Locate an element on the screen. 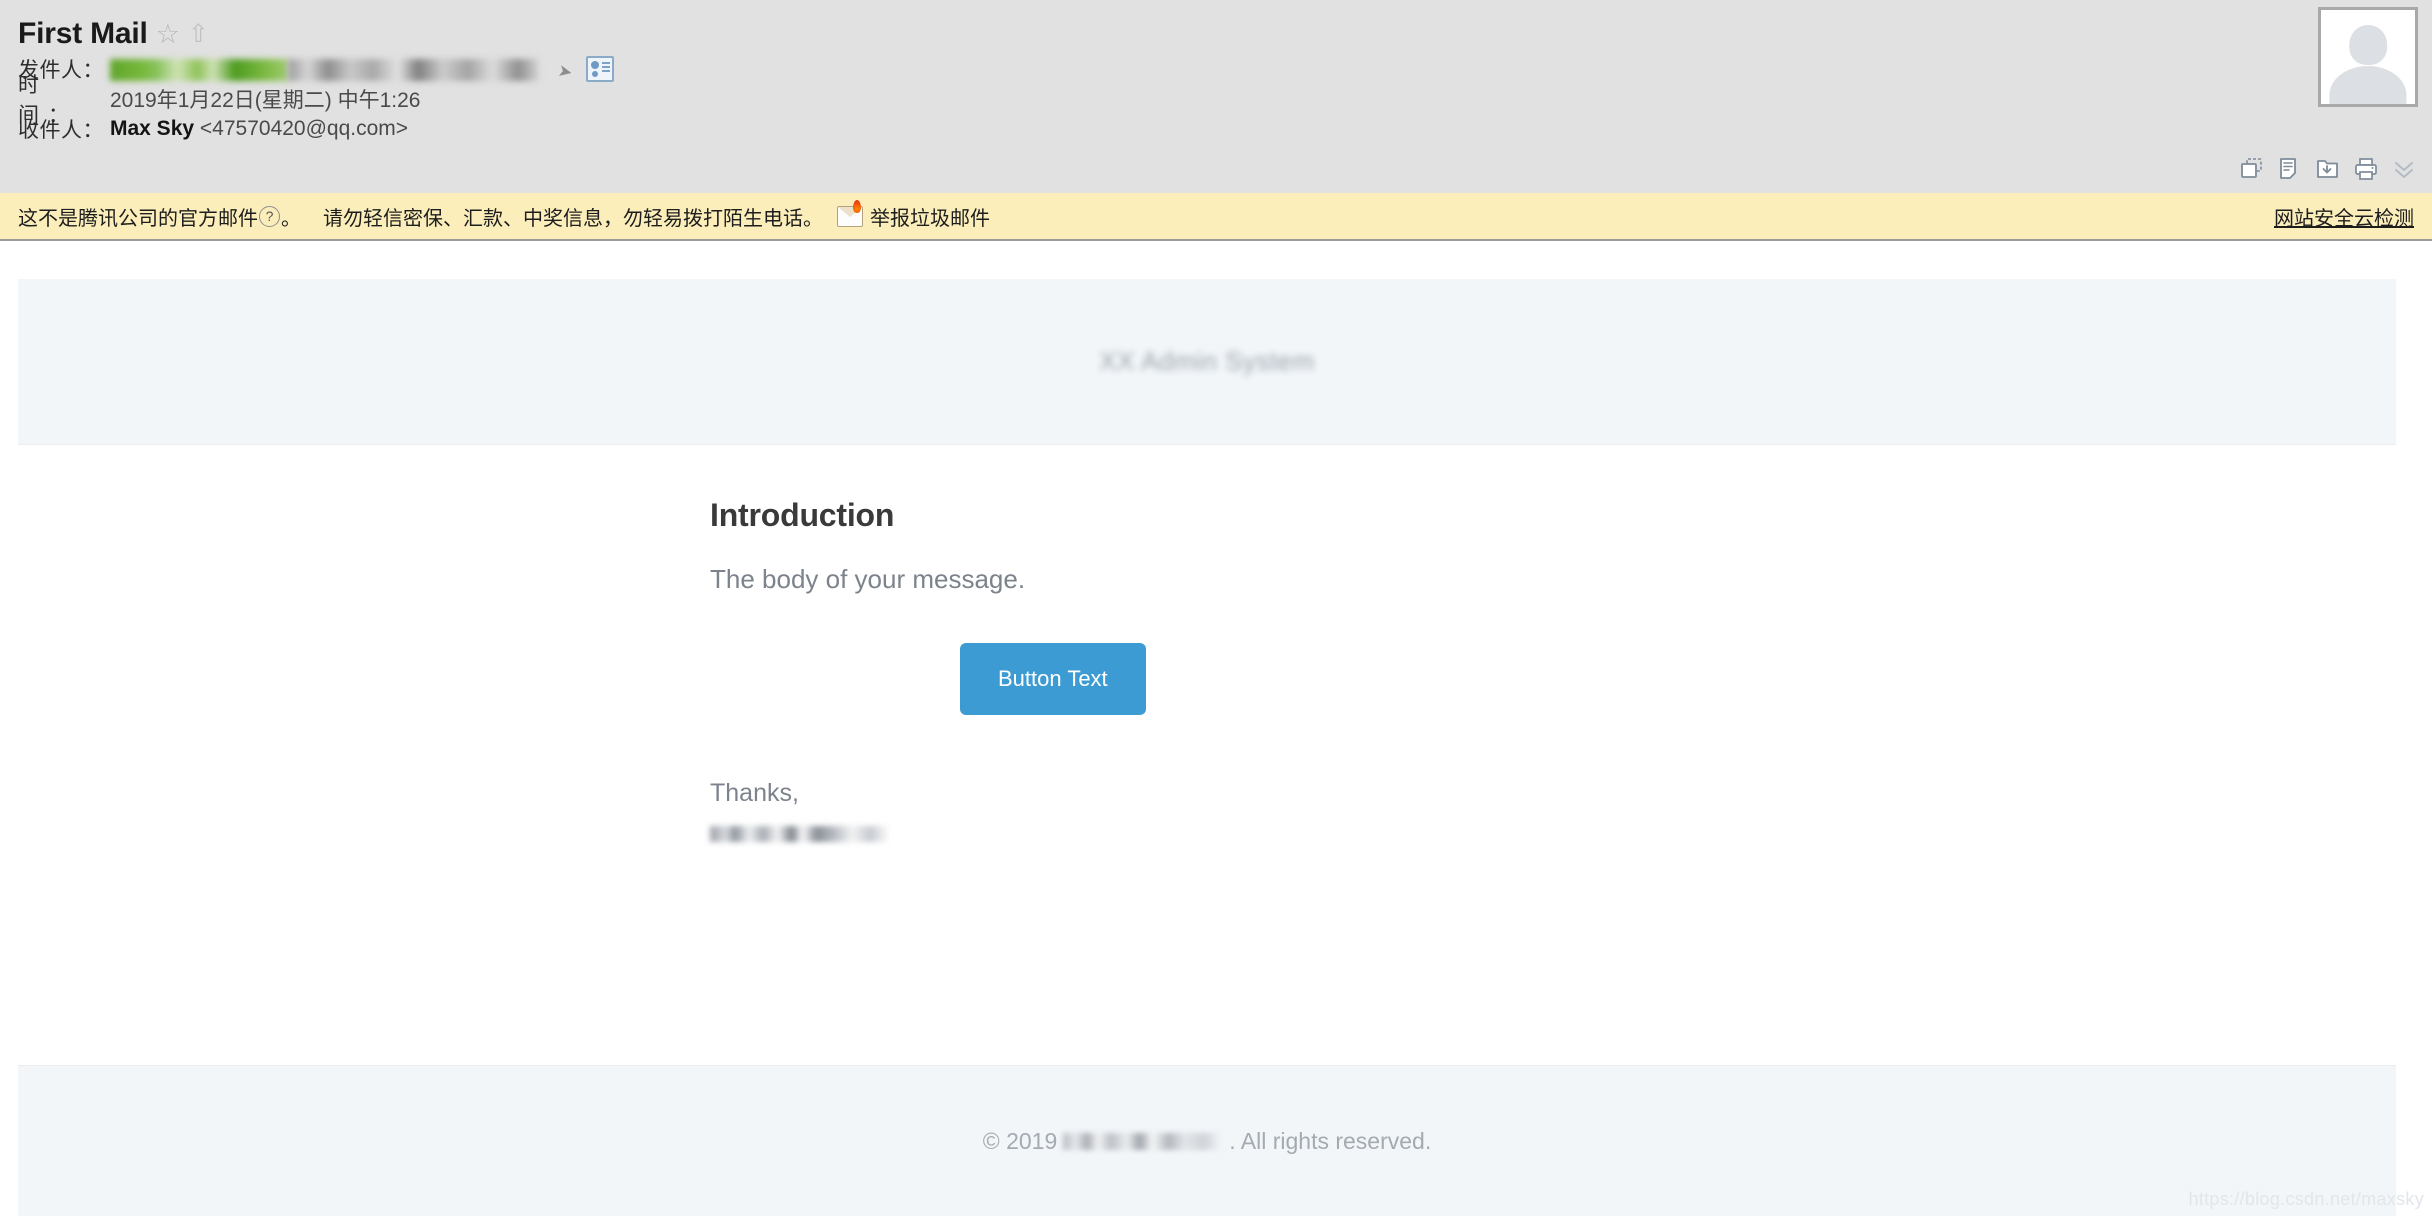 This screenshot has height=1216, width=2432. recipient-name: Max Sky is located at coordinates (152, 128).